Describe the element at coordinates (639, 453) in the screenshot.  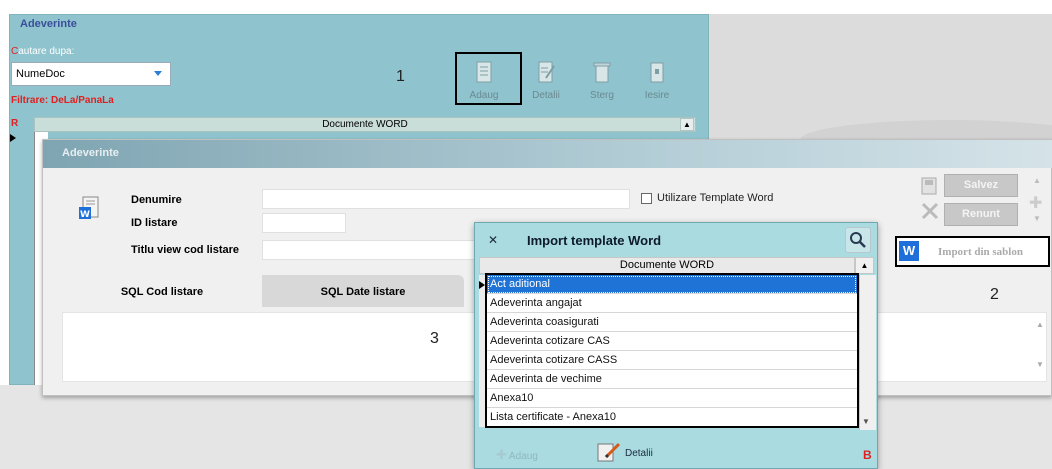
I see `dialog-details-button: Detalii` at that location.